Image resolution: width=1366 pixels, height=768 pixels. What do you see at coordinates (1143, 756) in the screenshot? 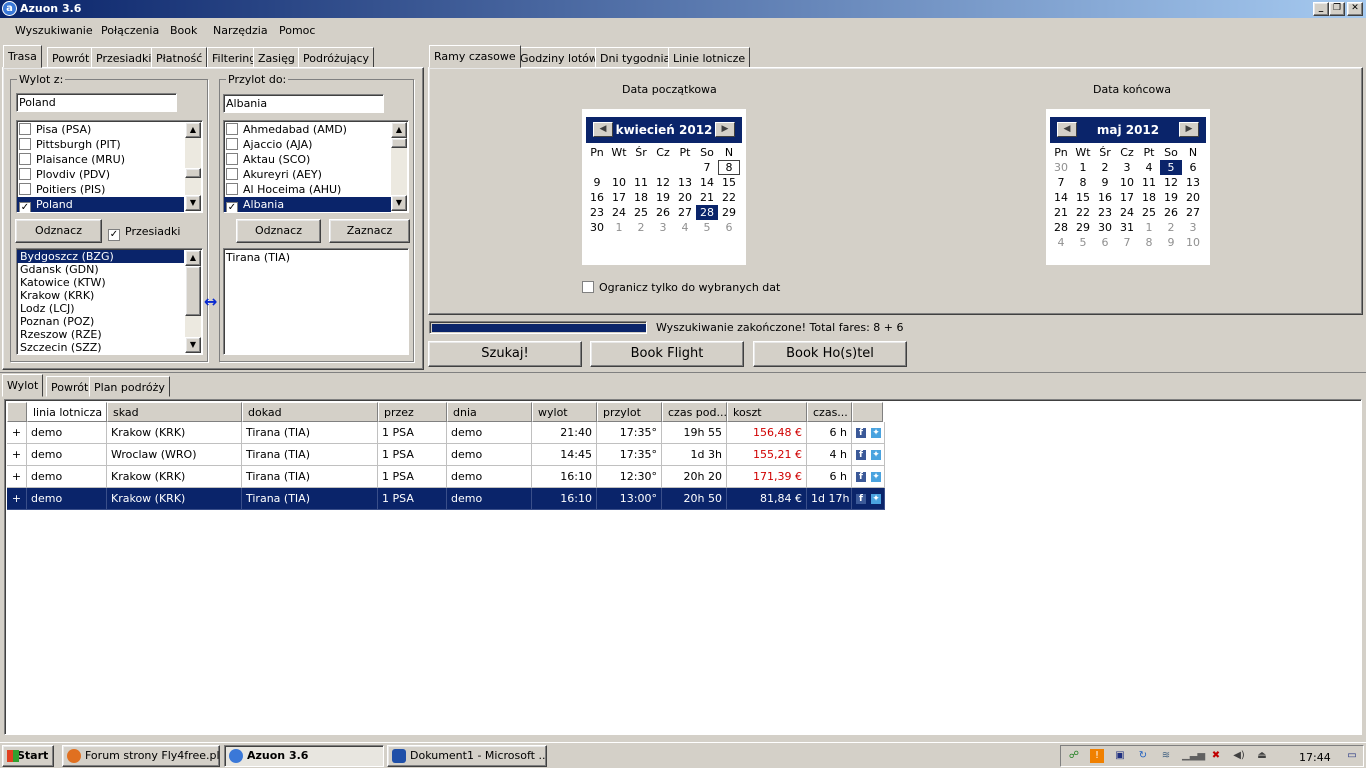
I see `sync-icon: ↻` at bounding box center [1143, 756].